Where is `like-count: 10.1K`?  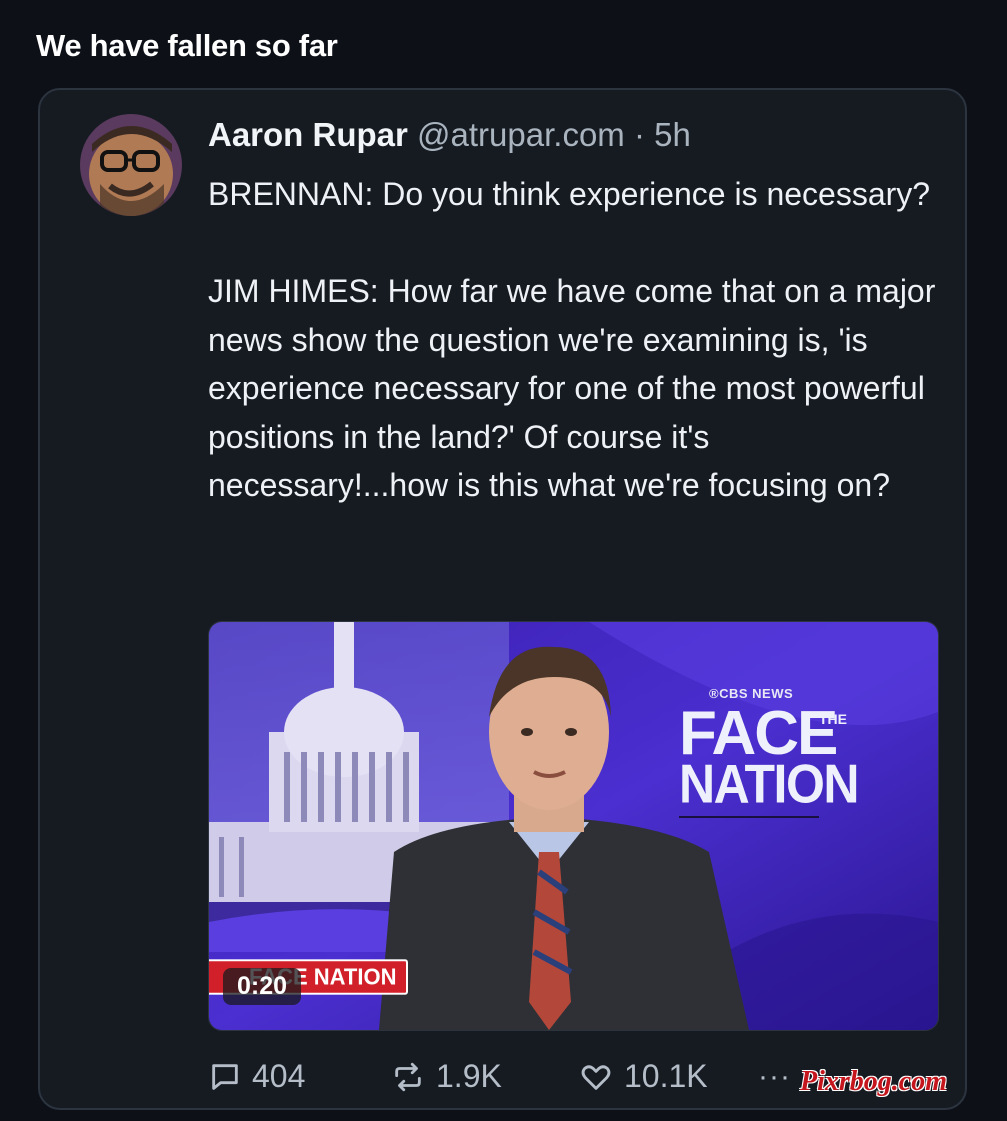 like-count: 10.1K is located at coordinates (666, 1076).